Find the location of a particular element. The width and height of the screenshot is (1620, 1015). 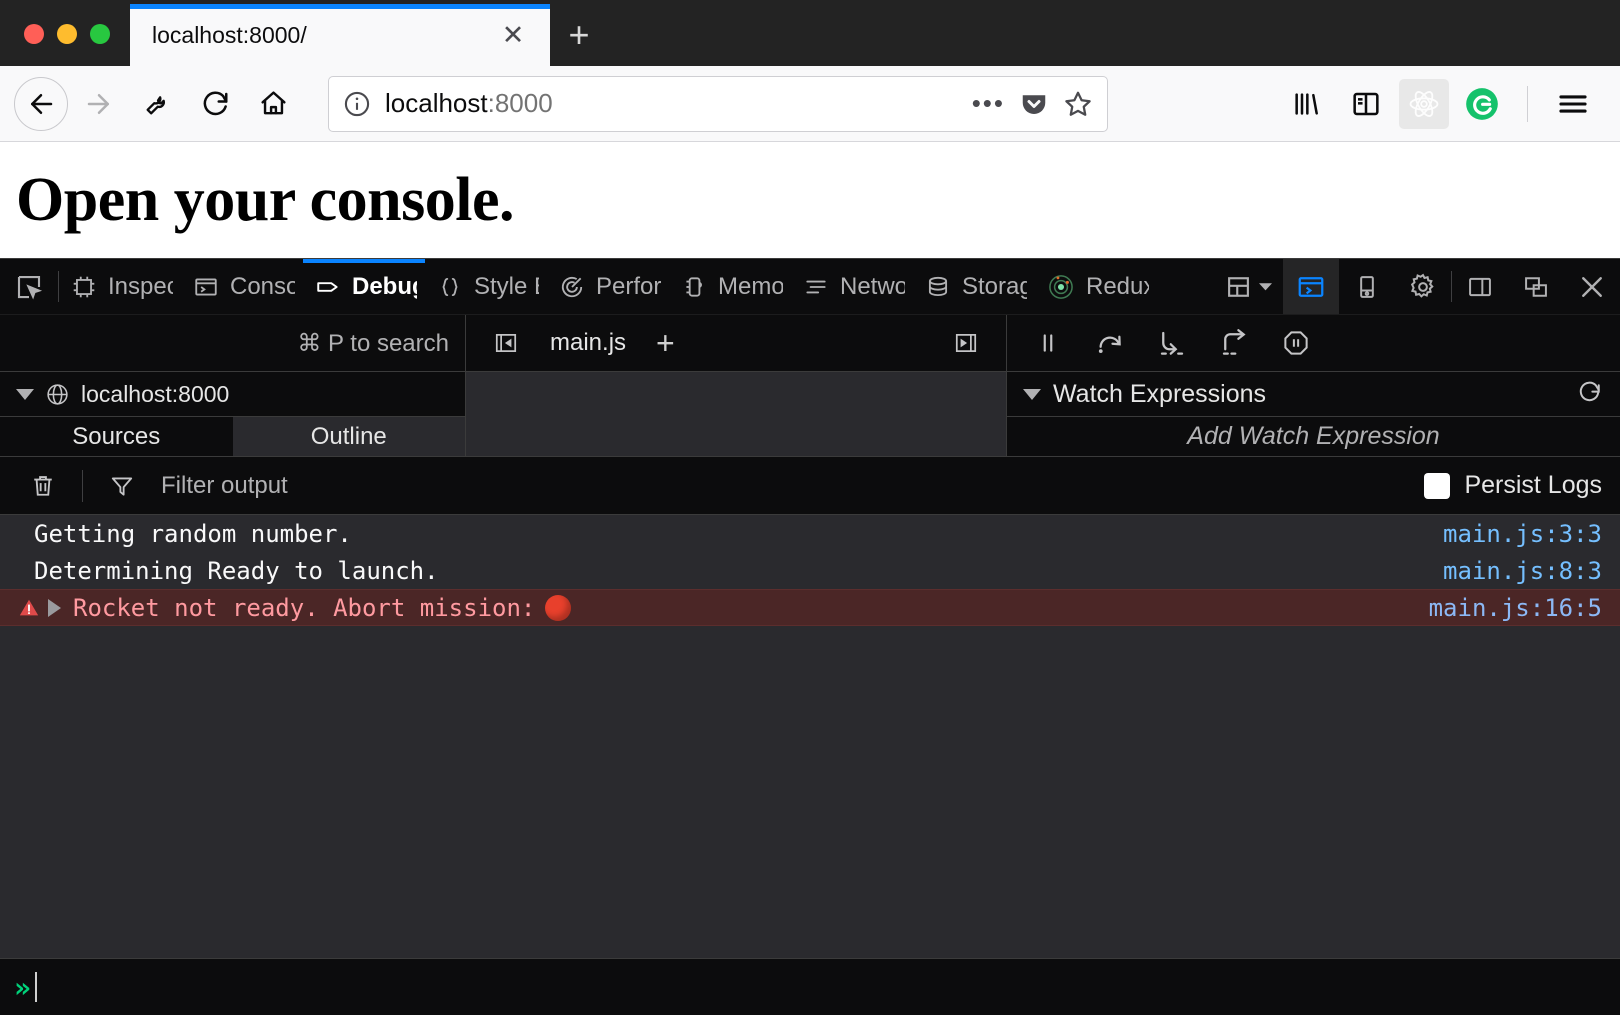

reload-icon is located at coordinates (215, 104).